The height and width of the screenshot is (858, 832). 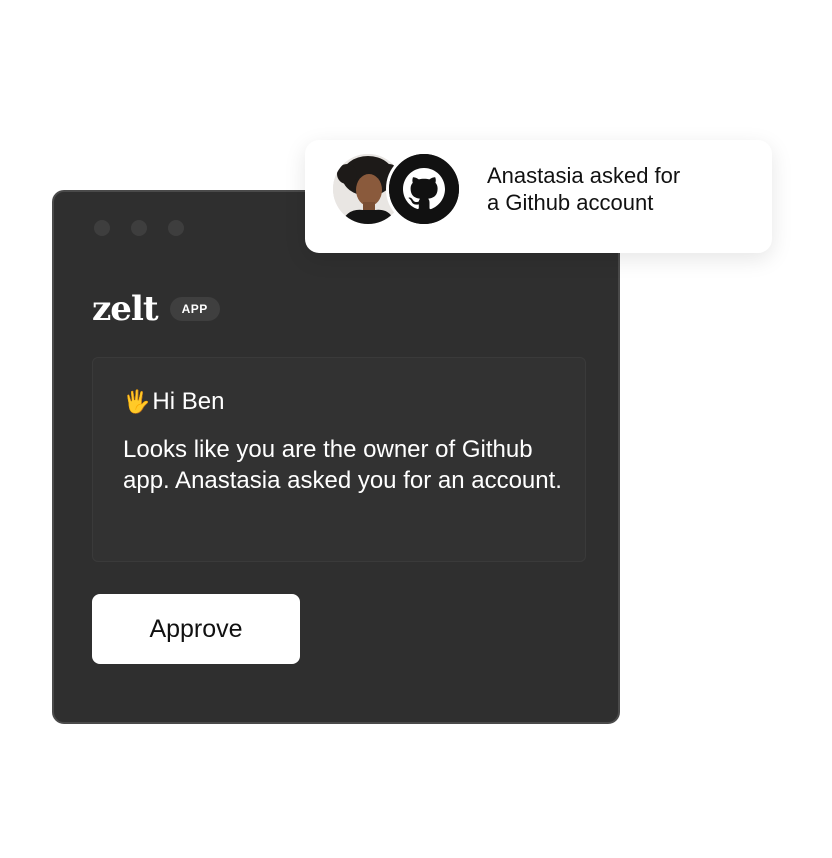 I want to click on window-dot-maximize, so click(x=176, y=228).